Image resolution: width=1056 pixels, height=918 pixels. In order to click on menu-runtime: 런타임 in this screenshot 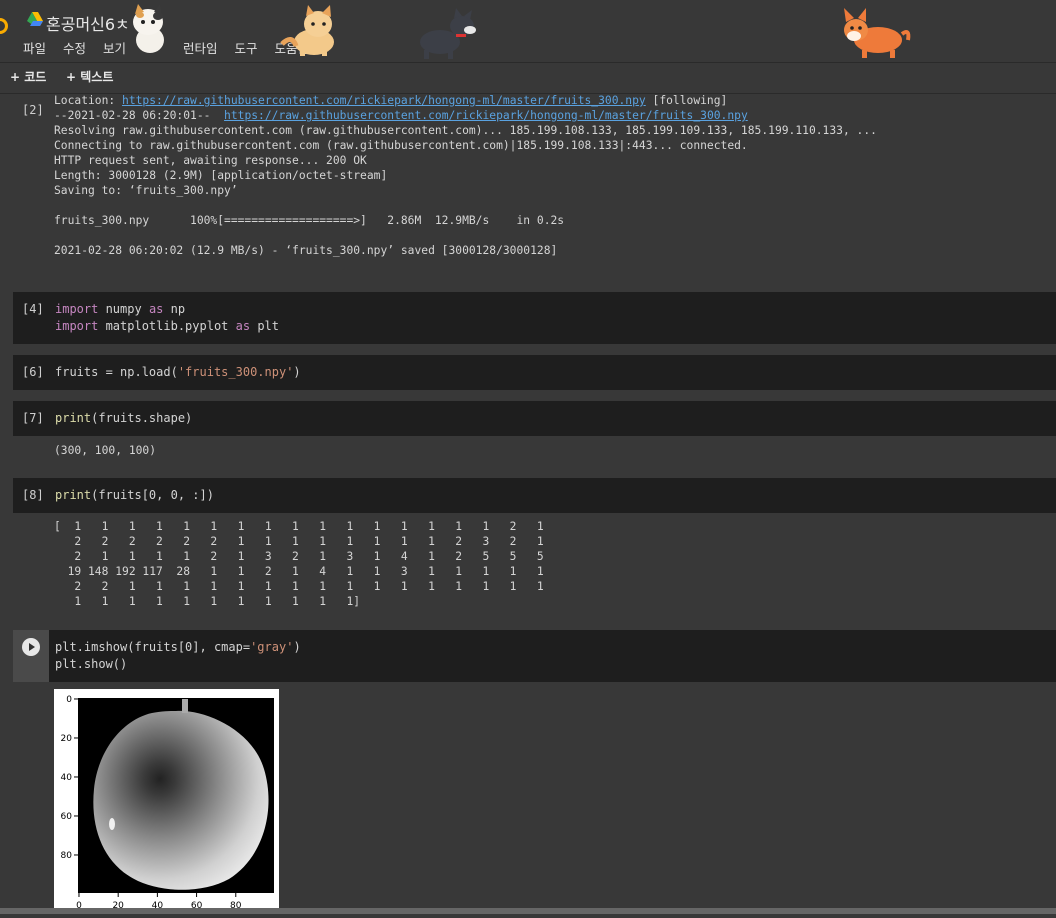, I will do `click(200, 48)`.